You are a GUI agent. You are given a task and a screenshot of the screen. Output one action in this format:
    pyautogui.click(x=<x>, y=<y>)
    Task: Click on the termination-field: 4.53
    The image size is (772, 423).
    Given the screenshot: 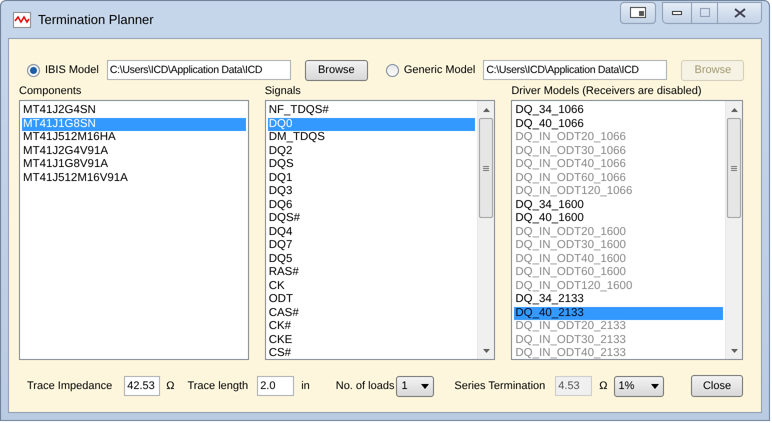 What is the action you would take?
    pyautogui.click(x=573, y=386)
    